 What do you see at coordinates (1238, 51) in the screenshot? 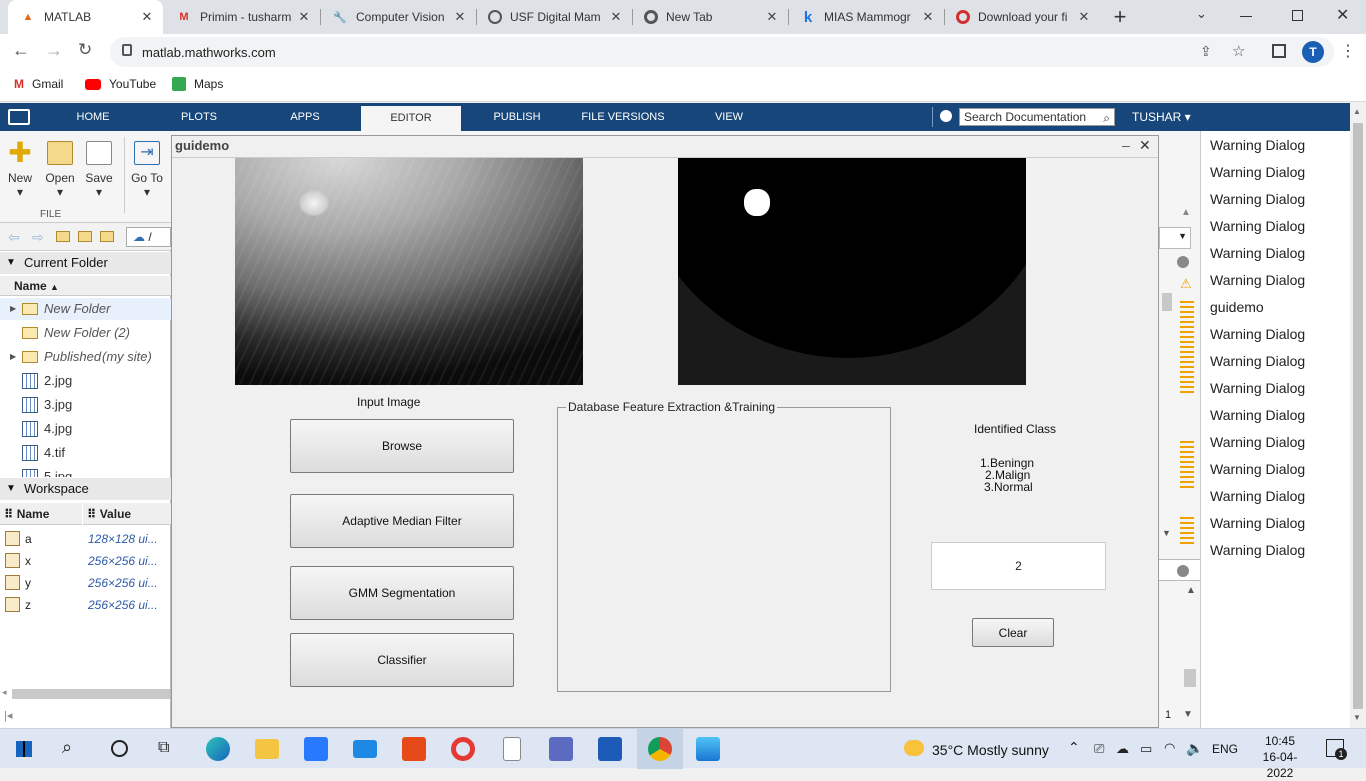
I see `star-icon: ☆` at bounding box center [1238, 51].